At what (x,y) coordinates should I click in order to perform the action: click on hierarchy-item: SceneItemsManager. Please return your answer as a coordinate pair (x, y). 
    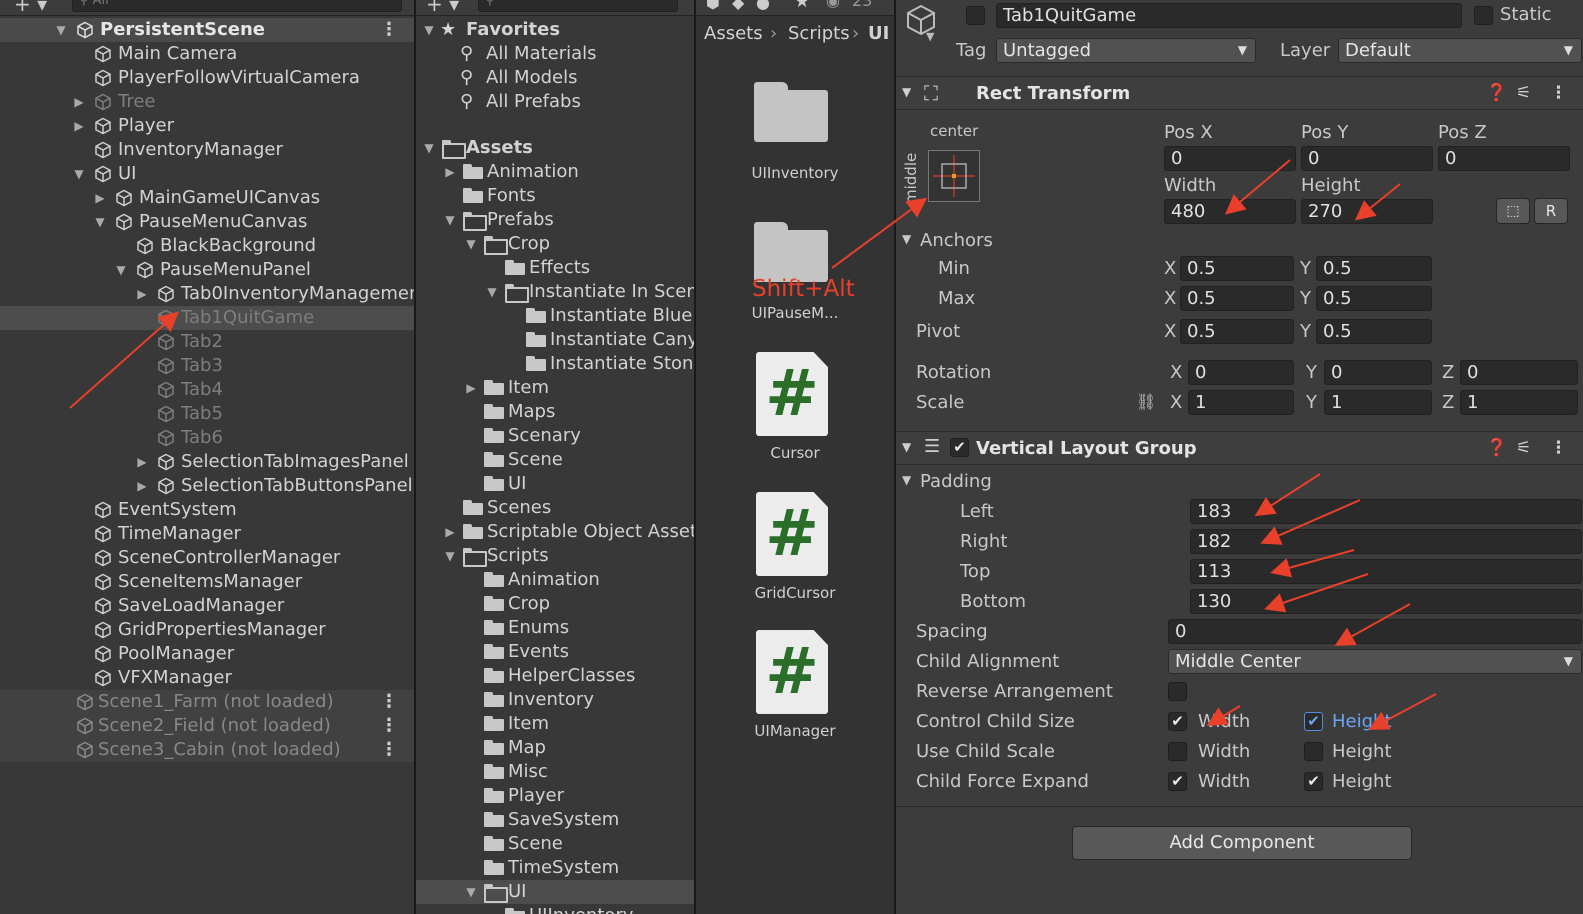
    Looking at the image, I should click on (207, 582).